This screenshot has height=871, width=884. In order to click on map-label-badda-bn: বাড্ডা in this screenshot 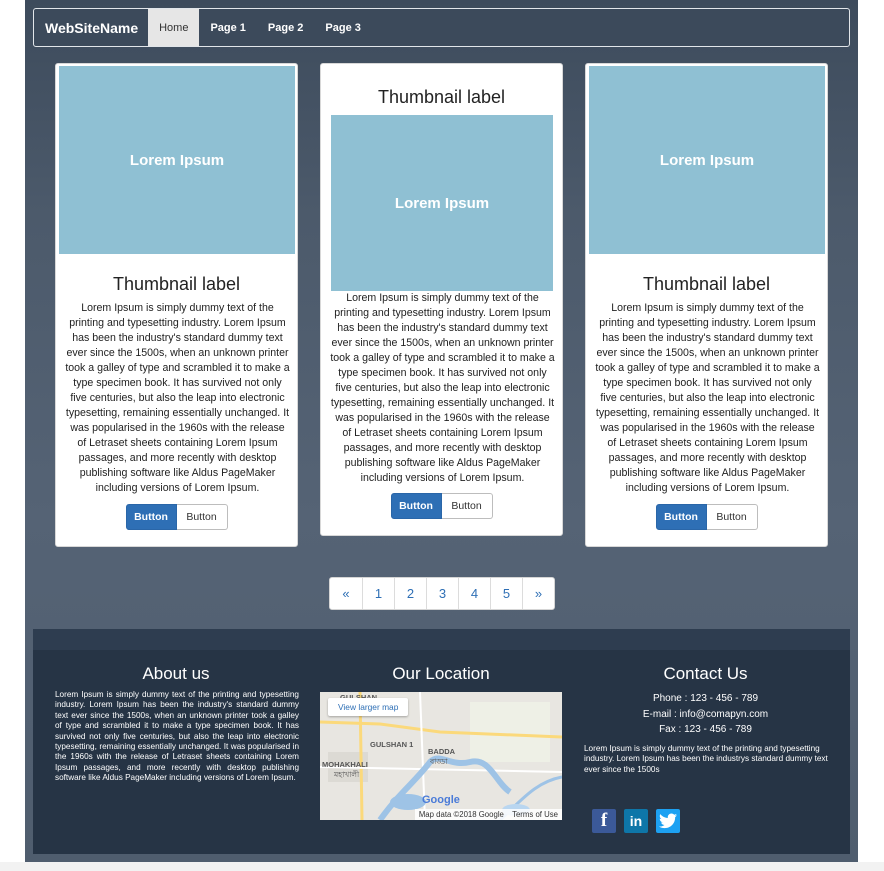, I will do `click(439, 761)`.